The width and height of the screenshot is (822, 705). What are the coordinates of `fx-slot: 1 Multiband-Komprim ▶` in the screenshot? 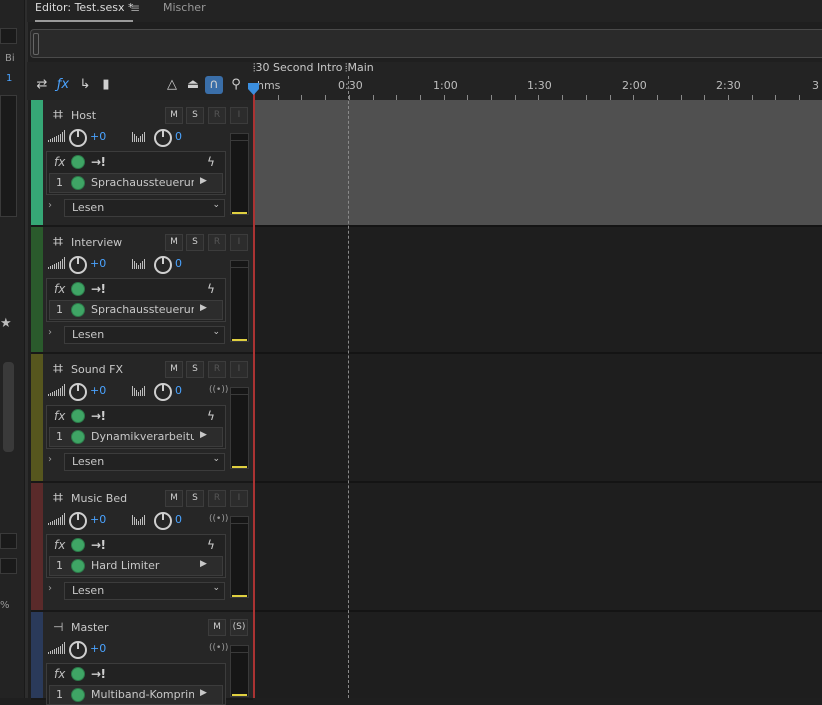 It's located at (136, 695).